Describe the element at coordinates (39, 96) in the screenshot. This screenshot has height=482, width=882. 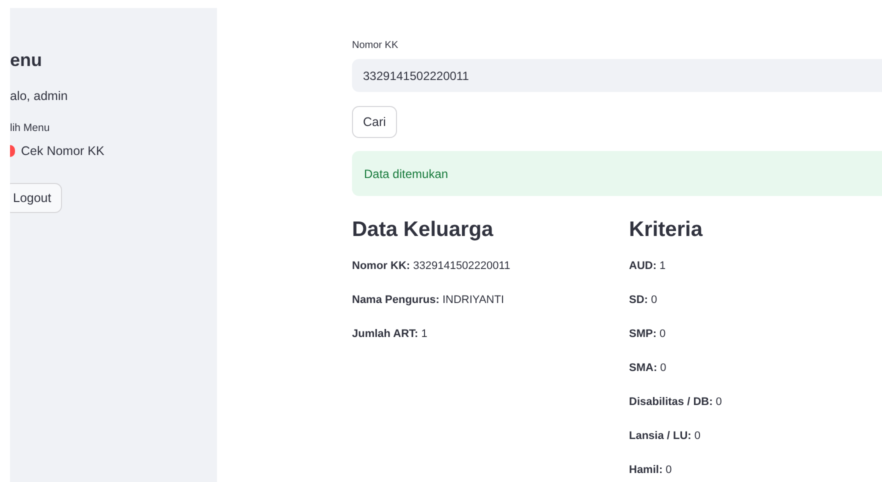
I see `greeting-text: alo, admin` at that location.